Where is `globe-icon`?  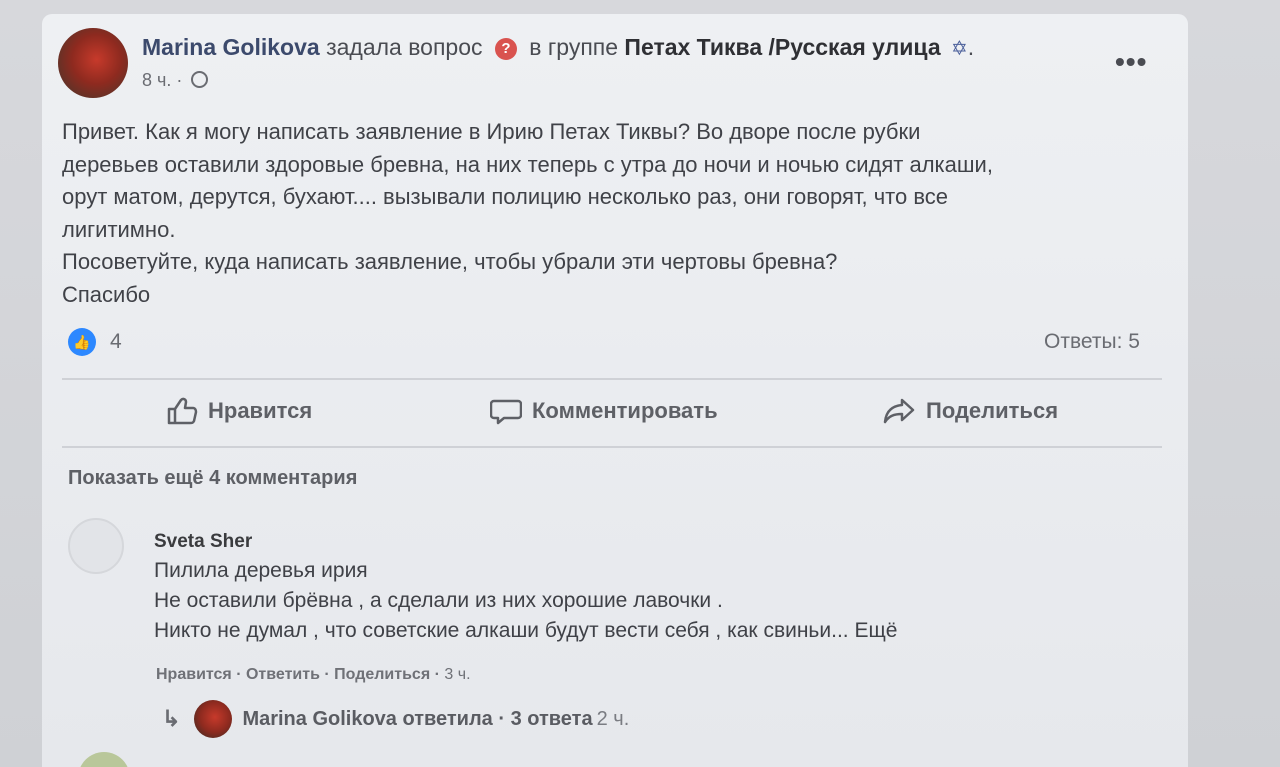 globe-icon is located at coordinates (200, 79).